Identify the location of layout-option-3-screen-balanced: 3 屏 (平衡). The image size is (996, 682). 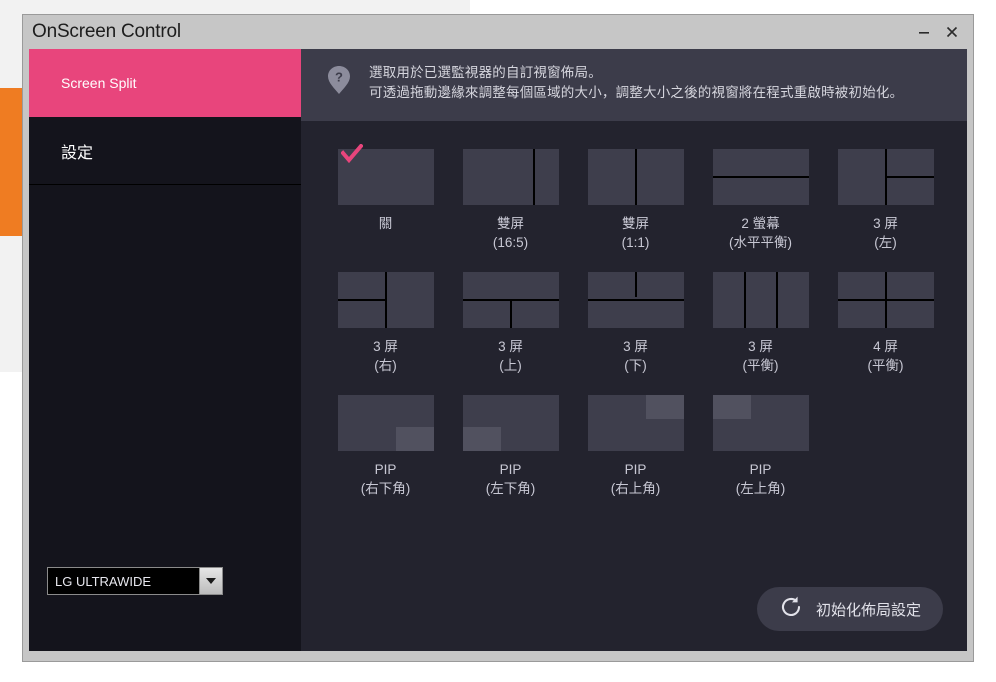
(760, 323).